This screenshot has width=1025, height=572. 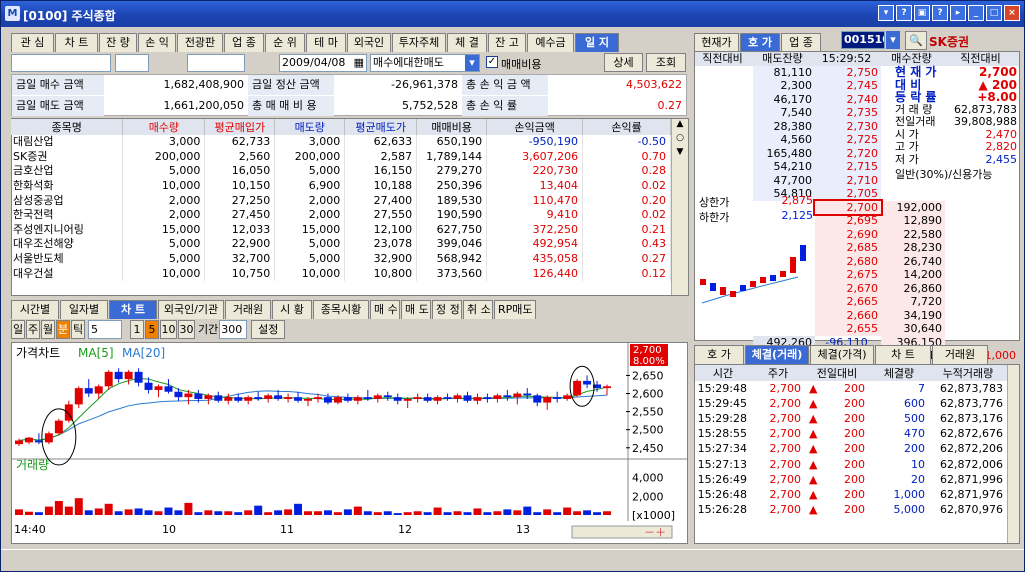 What do you see at coordinates (447, 309) in the screenshot?
I see `chart-tab-9: 정 정` at bounding box center [447, 309].